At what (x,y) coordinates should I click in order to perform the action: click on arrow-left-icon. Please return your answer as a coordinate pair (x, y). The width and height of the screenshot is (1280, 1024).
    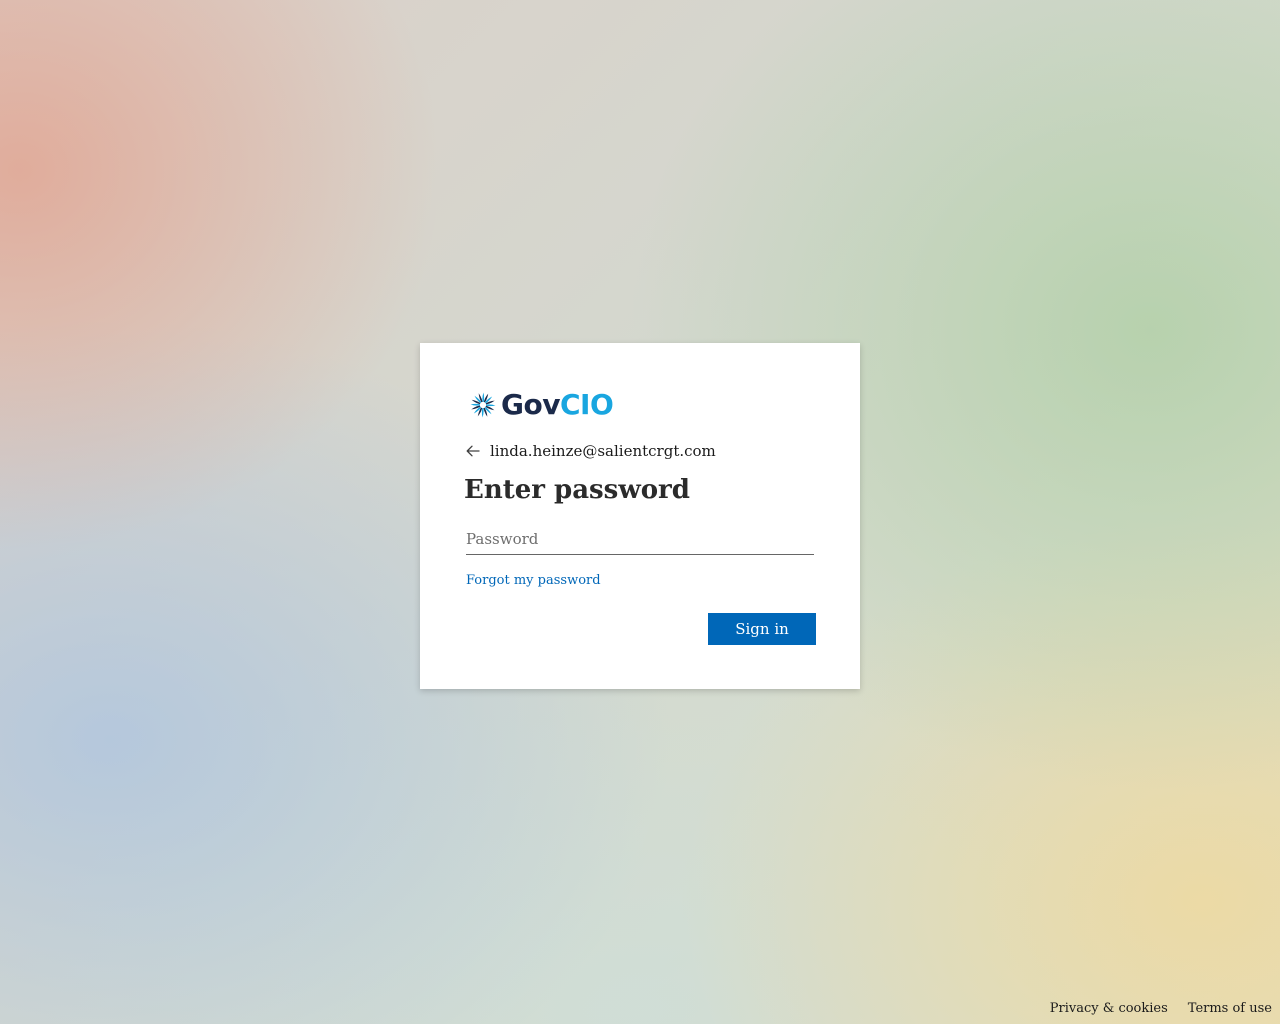
    Looking at the image, I should click on (478, 451).